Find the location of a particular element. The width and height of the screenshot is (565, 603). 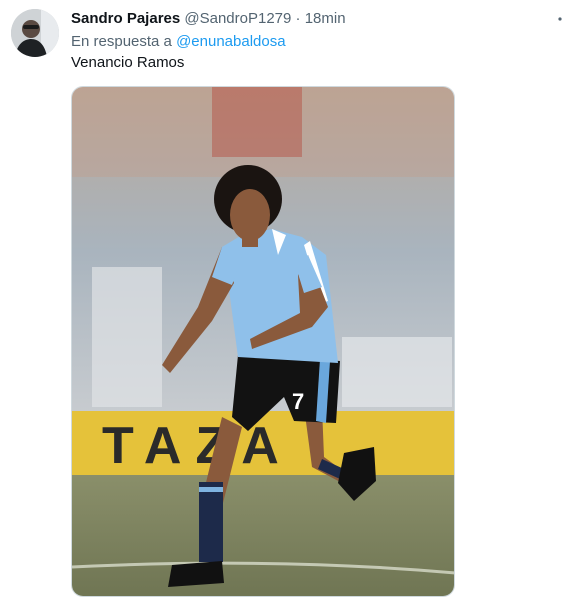

author-name: Sandro Pajares is located at coordinates (125, 18).